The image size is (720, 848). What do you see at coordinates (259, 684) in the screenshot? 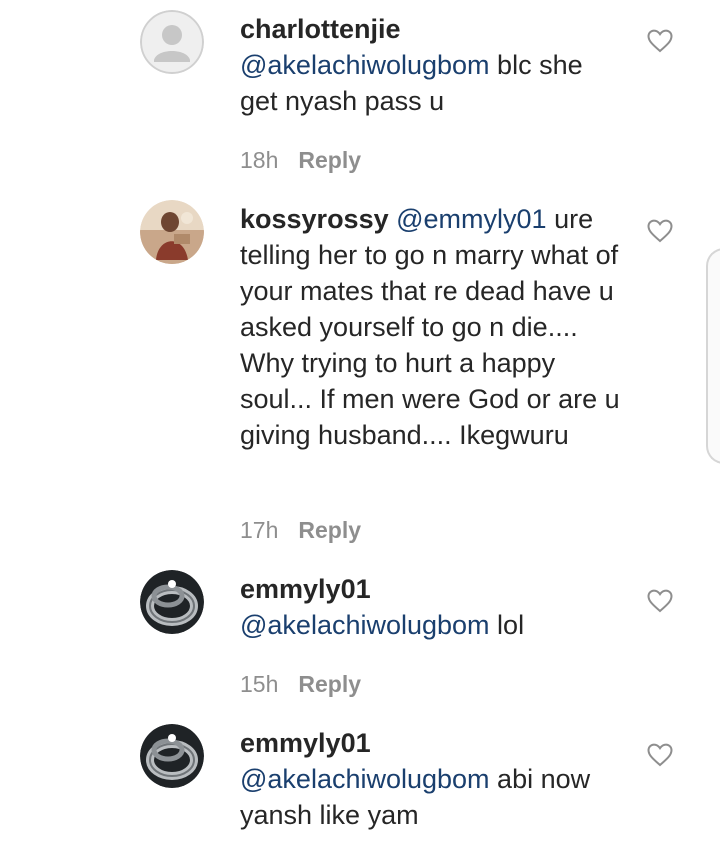
I see `comment-time: 15h` at bounding box center [259, 684].